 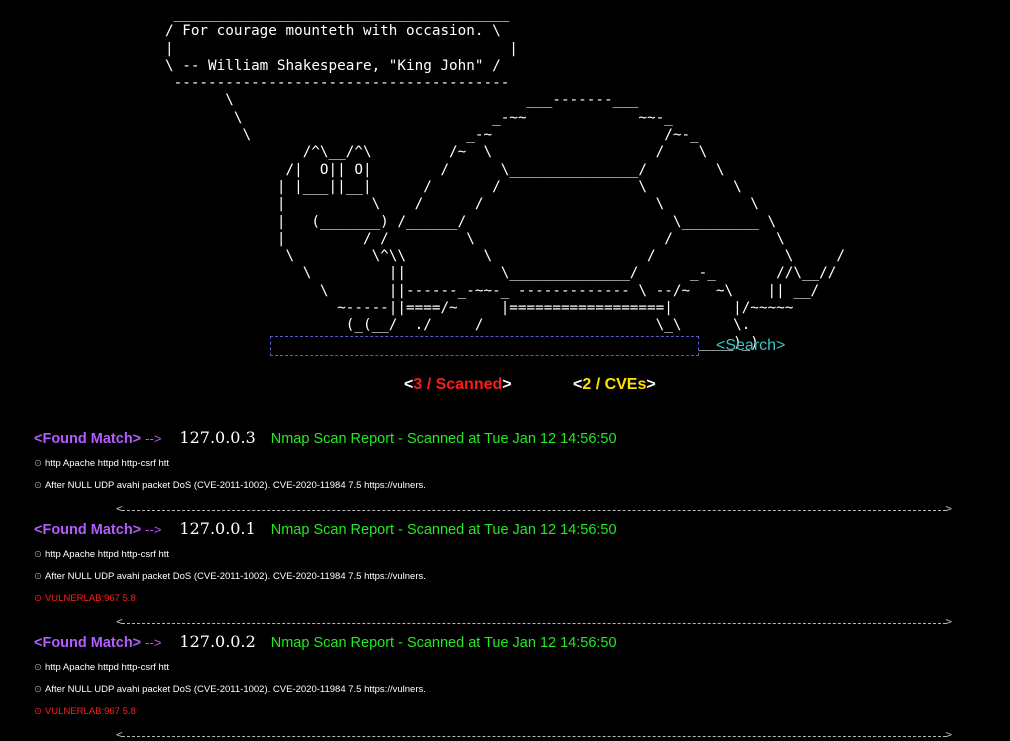 What do you see at coordinates (217, 528) in the screenshot?
I see `host-ip: 127.0.0.1` at bounding box center [217, 528].